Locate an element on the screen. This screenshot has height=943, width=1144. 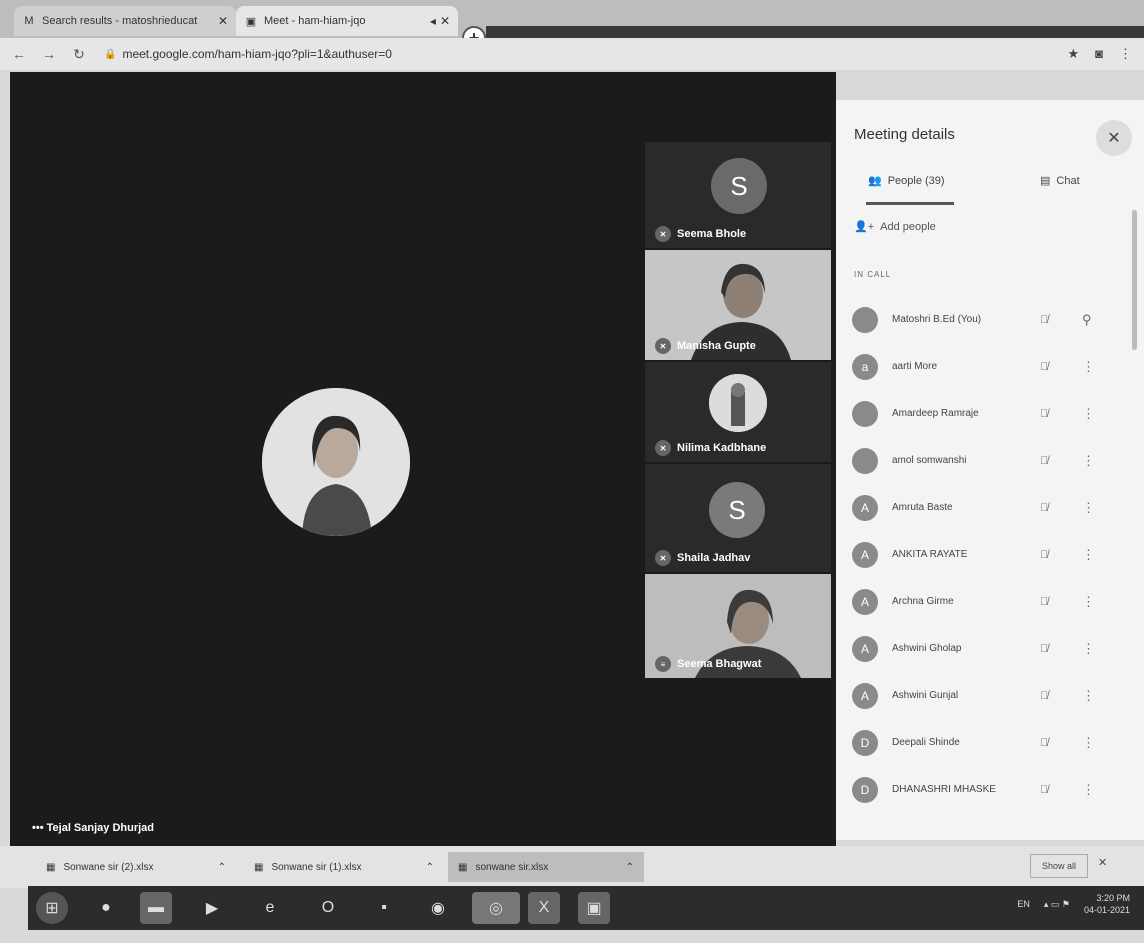
participant-avatar: D is located at coordinates (865, 789).